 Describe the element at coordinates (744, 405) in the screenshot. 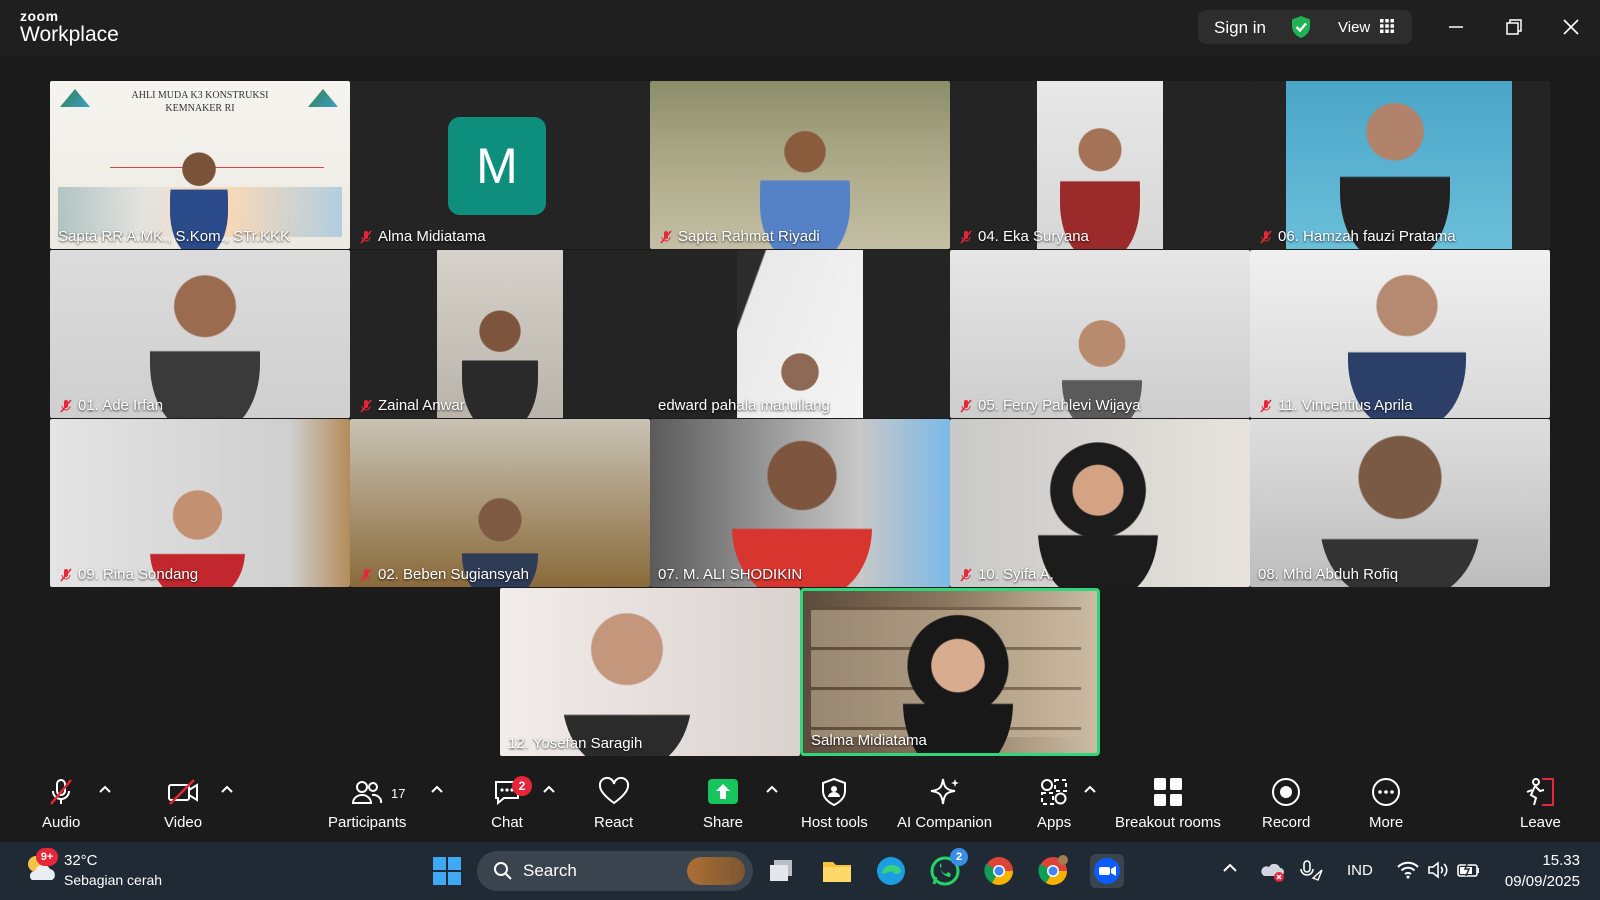

I see `name-text: edward pahala manullang` at that location.